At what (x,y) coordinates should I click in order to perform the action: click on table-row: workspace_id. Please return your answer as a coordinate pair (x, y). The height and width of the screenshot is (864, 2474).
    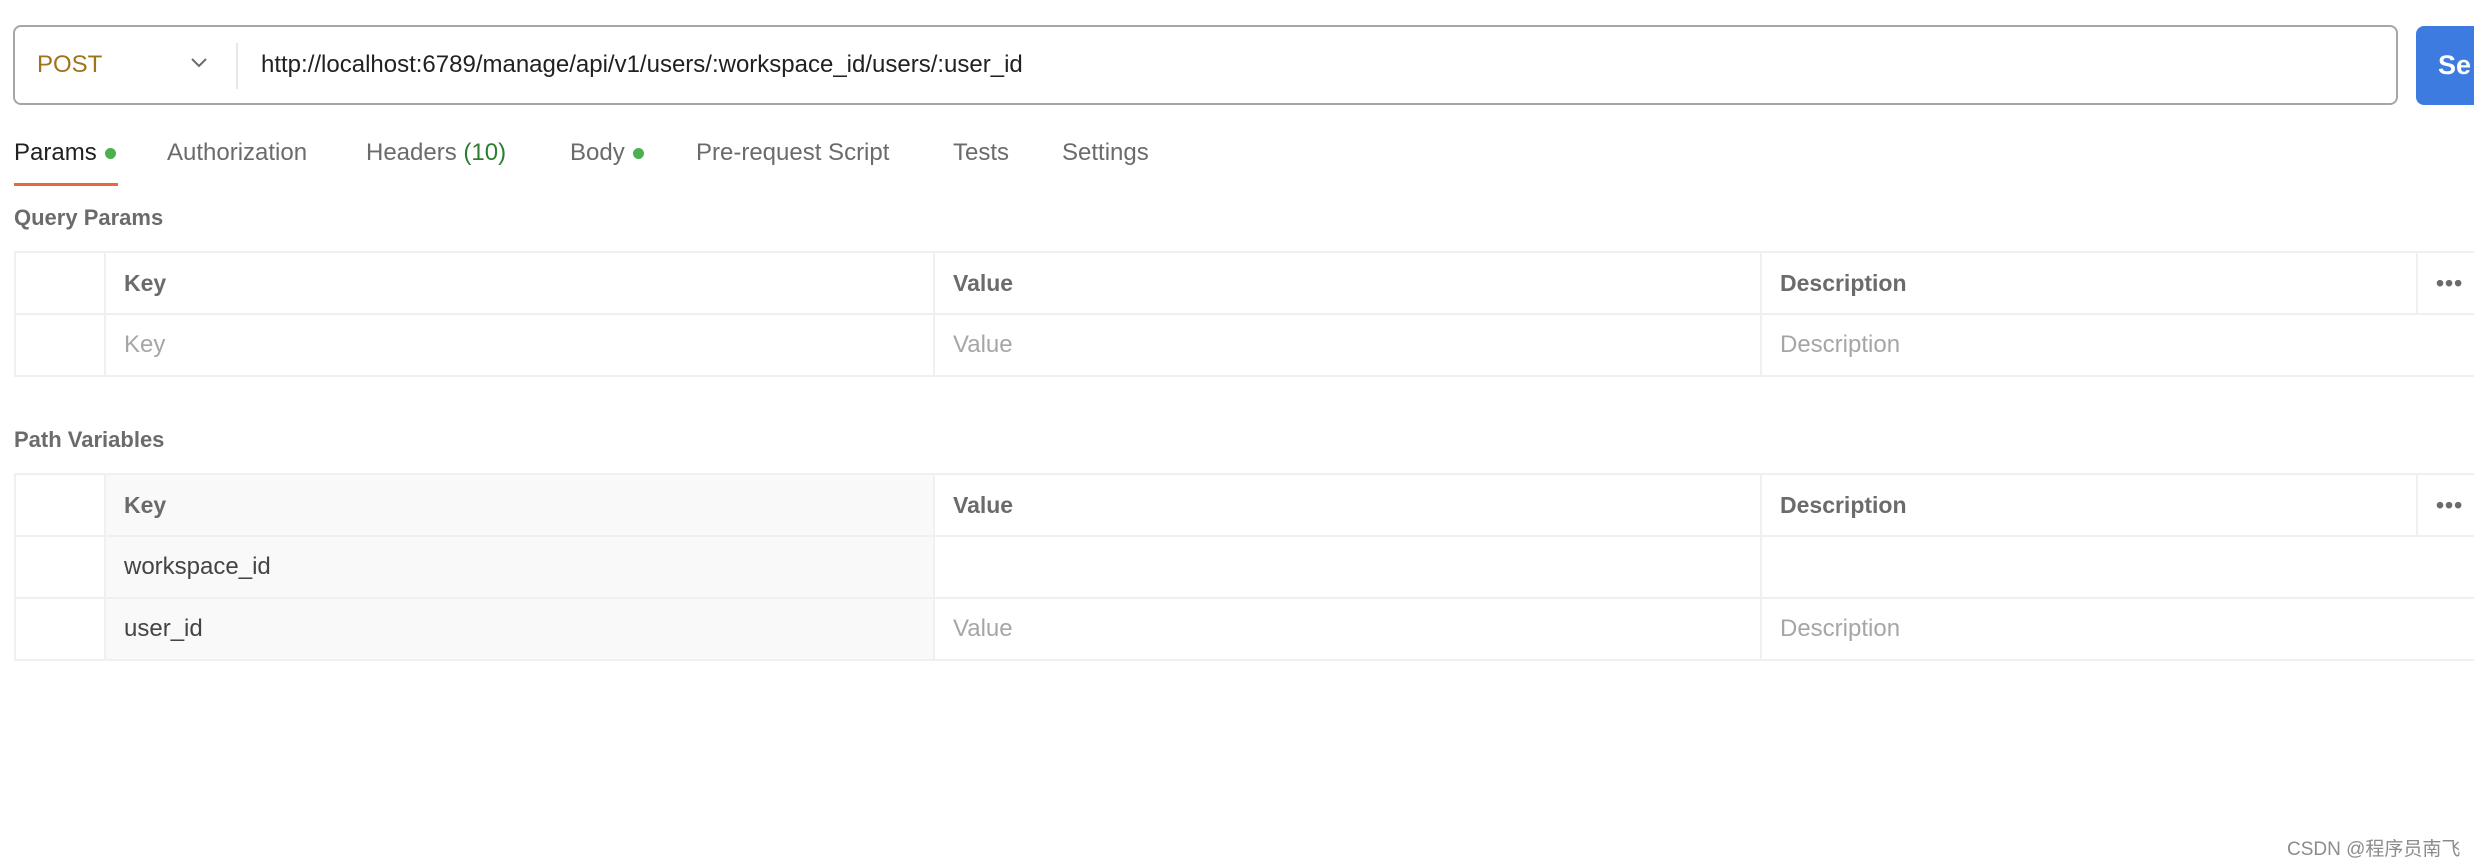
    Looking at the image, I should click on (1244, 567).